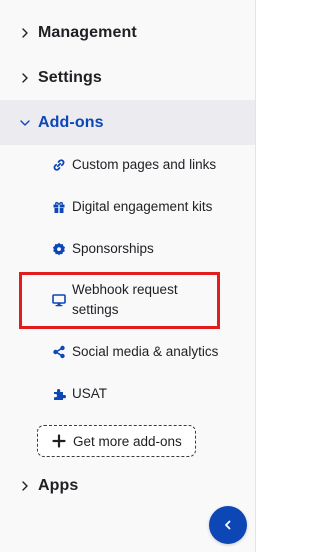  Describe the element at coordinates (127, 300) in the screenshot. I see `addon-item-webhook-request-settings: Webhook request settings` at that location.